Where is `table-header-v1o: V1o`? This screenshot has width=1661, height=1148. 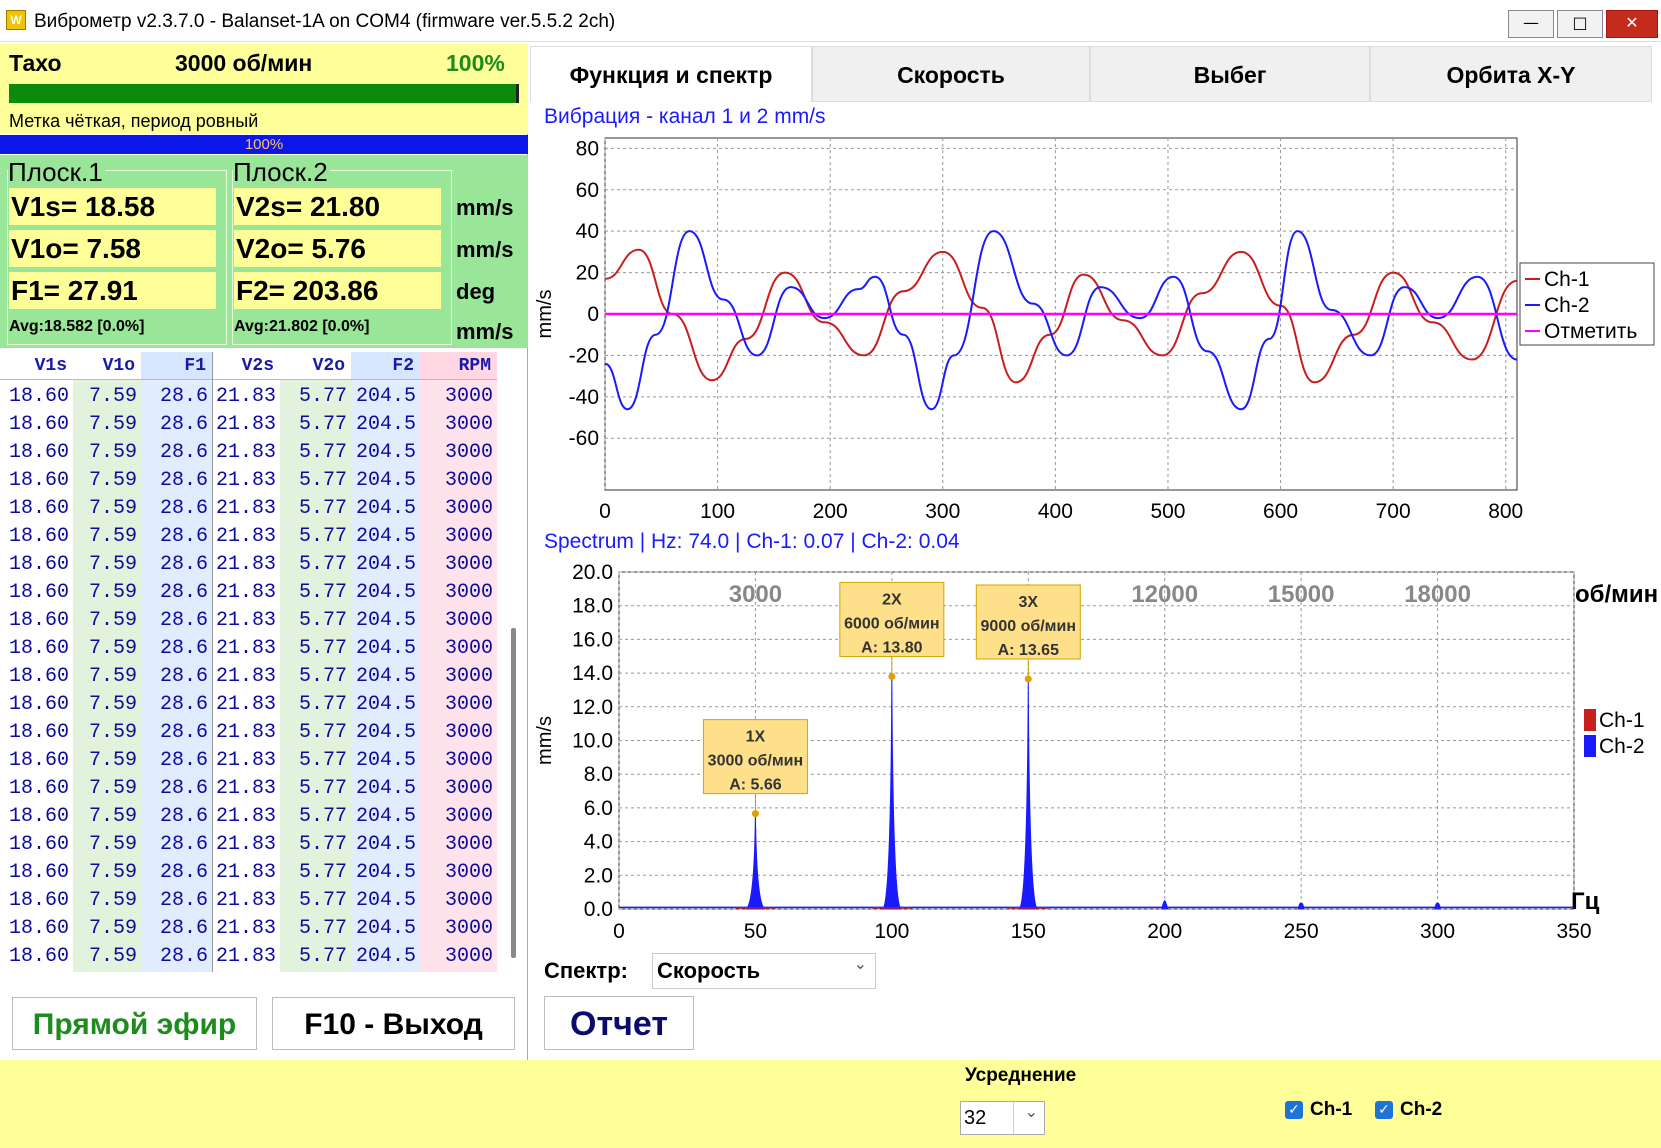
table-header-v1o: V1o is located at coordinates (107, 366).